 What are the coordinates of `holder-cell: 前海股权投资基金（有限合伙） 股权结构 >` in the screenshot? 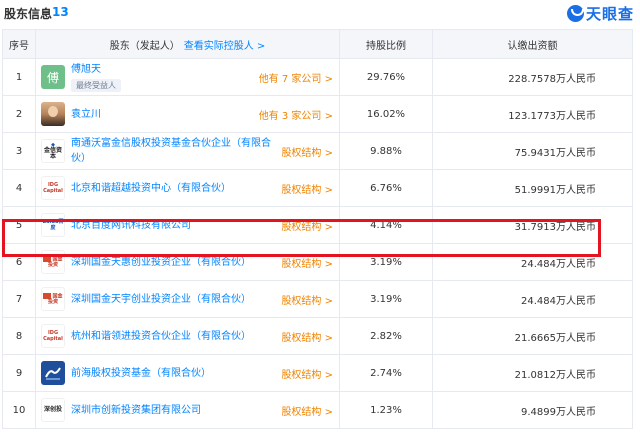 It's located at (187, 373).